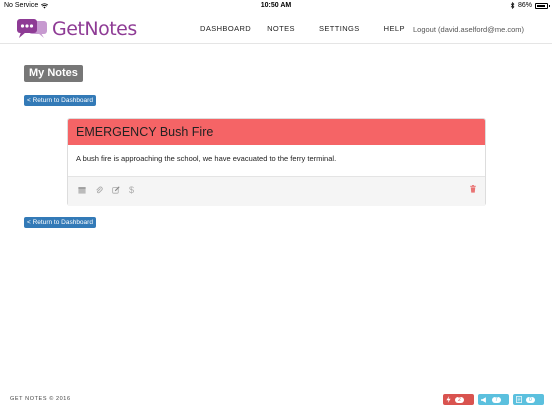 The height and width of the screenshot is (414, 552). Describe the element at coordinates (99, 190) in the screenshot. I see `paperclip-icon` at that location.